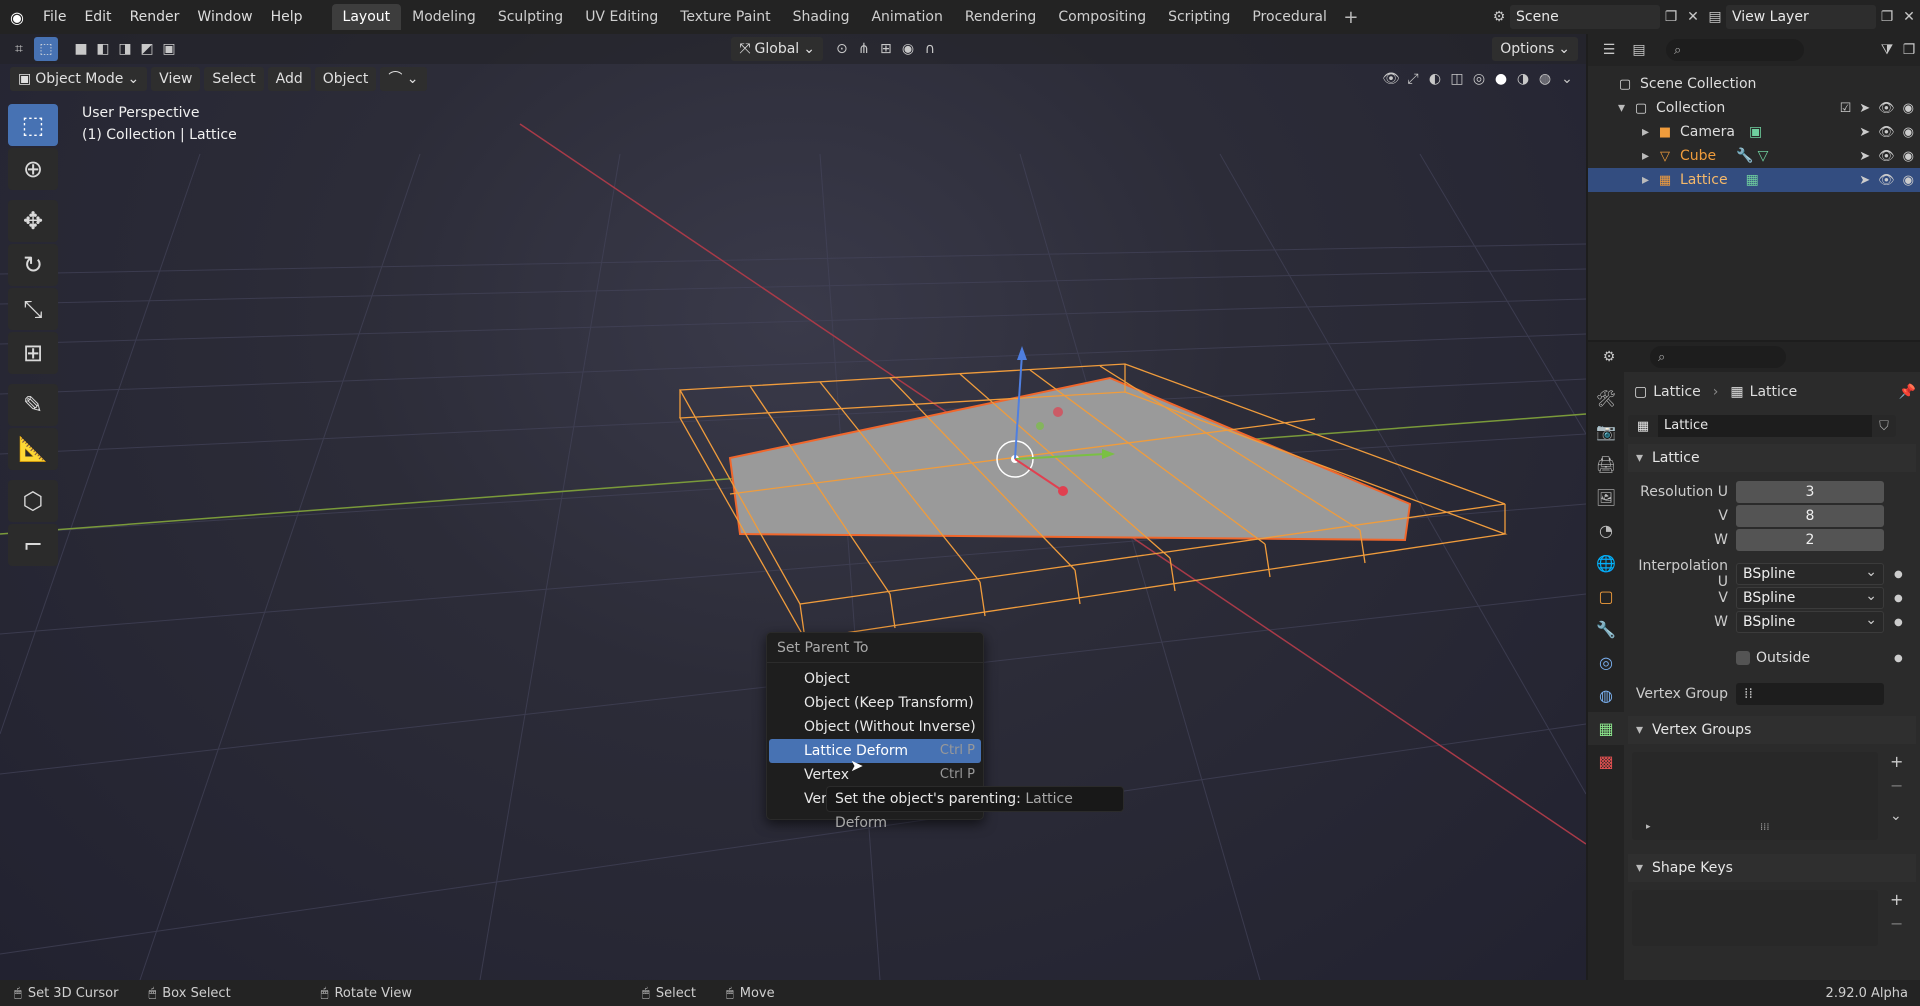  What do you see at coordinates (1810, 516) in the screenshot?
I see `resolution-v-field: 8` at bounding box center [1810, 516].